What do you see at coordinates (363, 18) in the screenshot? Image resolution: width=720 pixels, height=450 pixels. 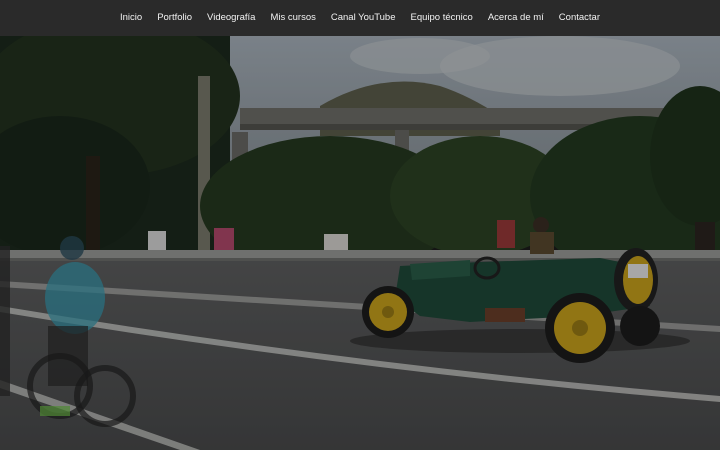 I see `nav-item-canal-youtube: Canal YouTube` at bounding box center [363, 18].